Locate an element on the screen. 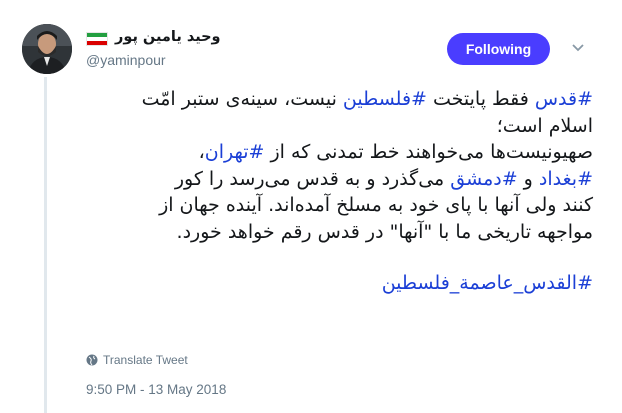  tweet-text-segment: صهیونیست‌ها می‌خواهند خط تمدنی که از is located at coordinates (429, 152).